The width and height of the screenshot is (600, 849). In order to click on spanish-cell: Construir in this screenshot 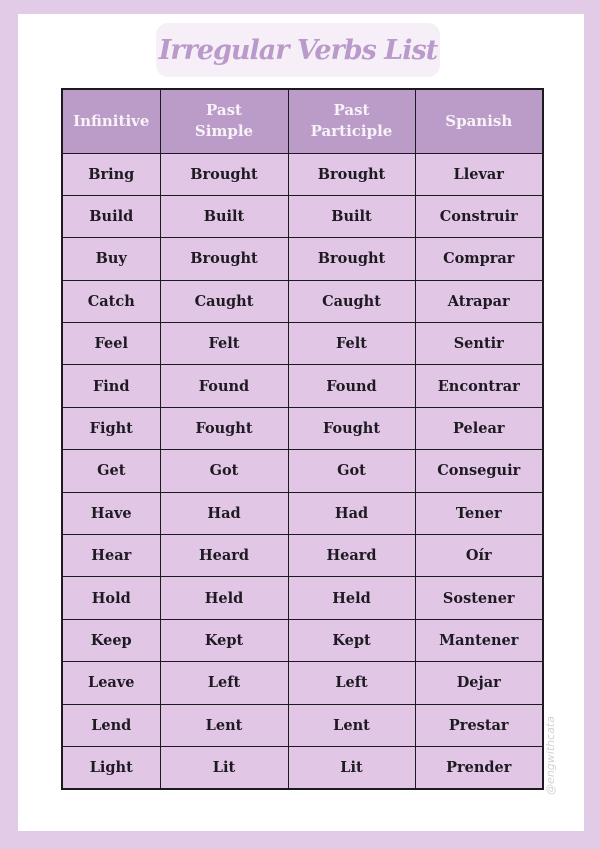, I will do `click(479, 216)`.